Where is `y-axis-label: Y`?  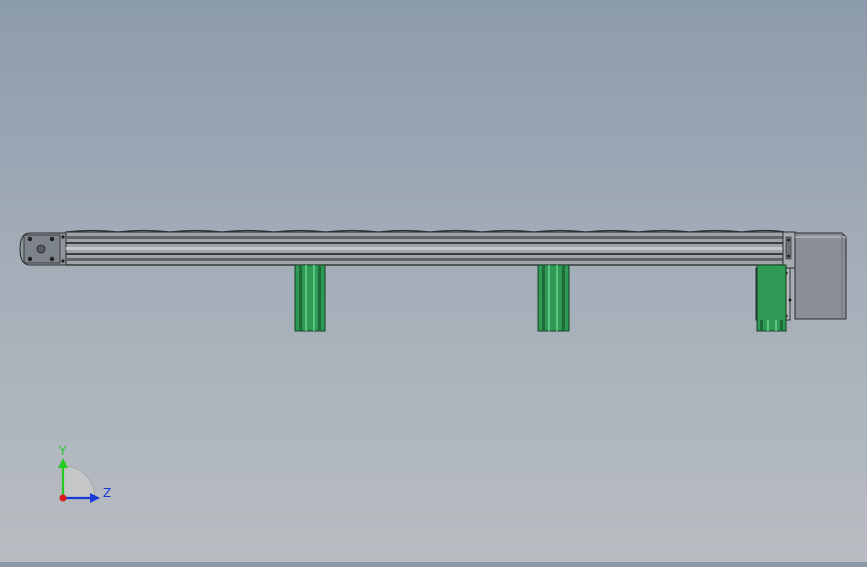 y-axis-label: Y is located at coordinates (62, 451).